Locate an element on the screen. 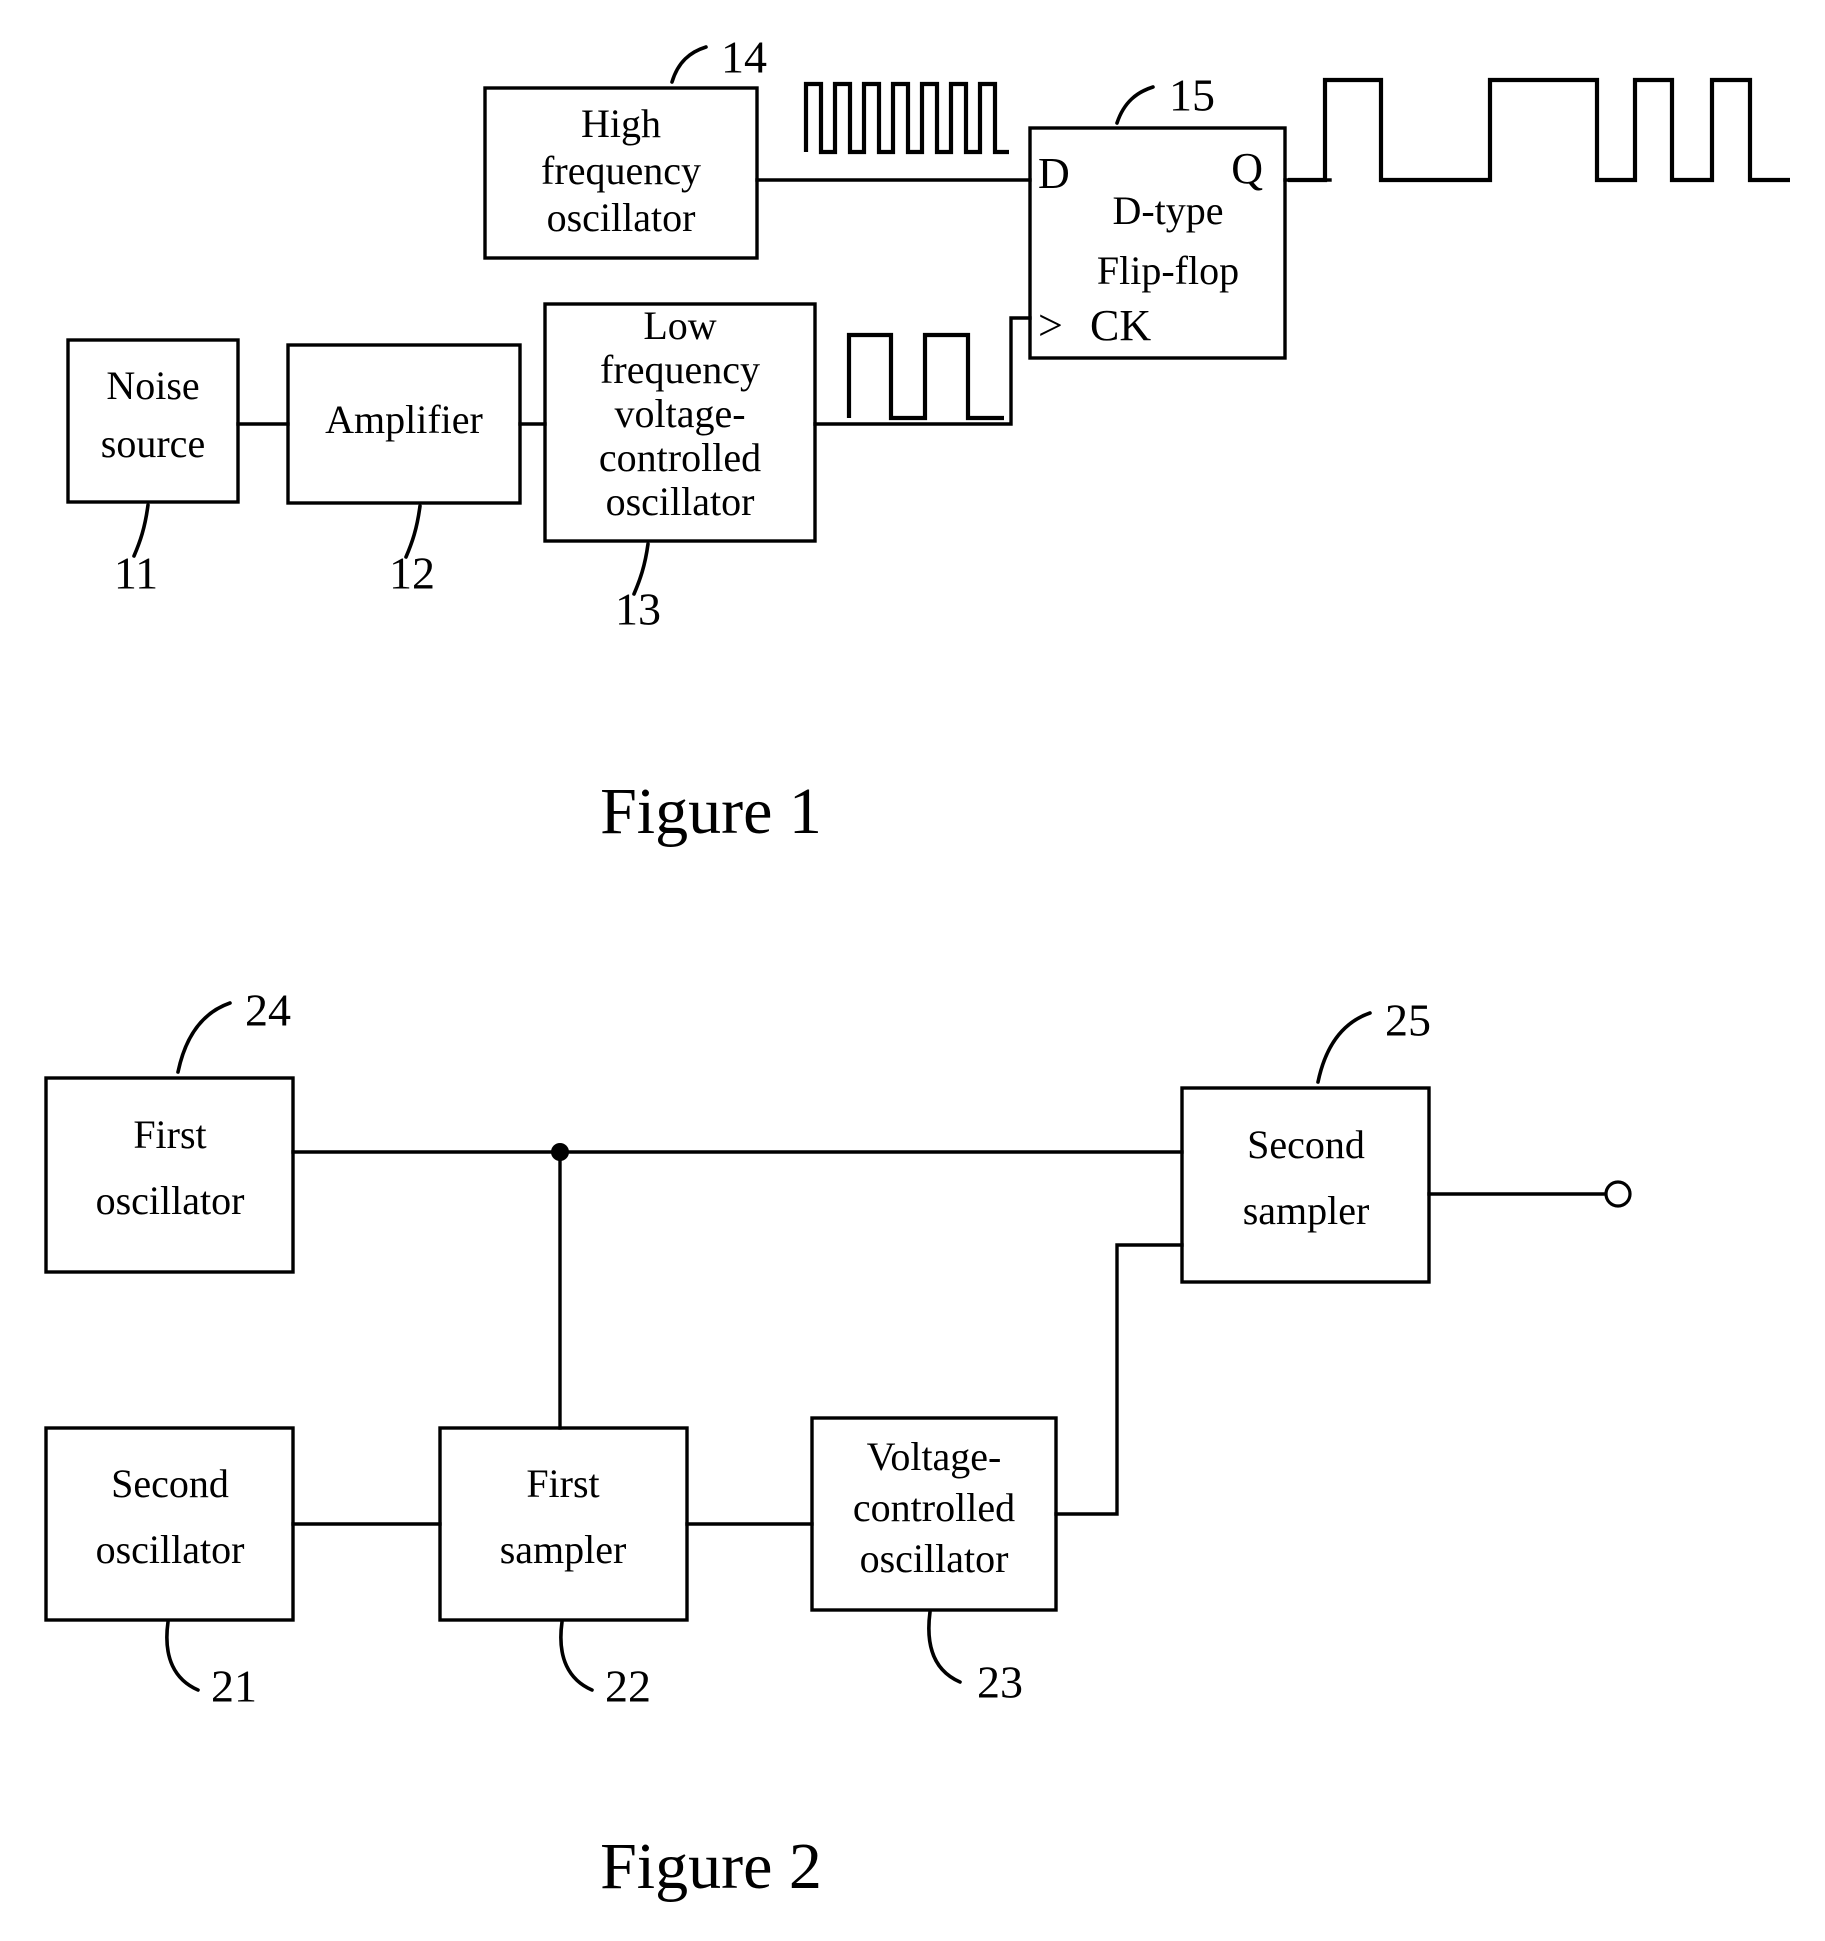  ref-callout-13: 13 is located at coordinates (638, 588).